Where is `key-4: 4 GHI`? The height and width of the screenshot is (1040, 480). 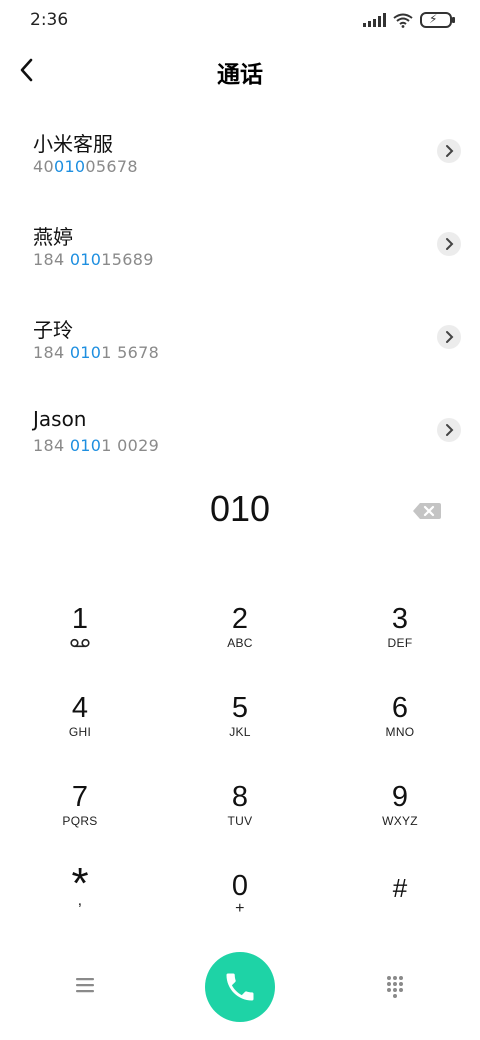 key-4: 4 GHI is located at coordinates (80, 730).